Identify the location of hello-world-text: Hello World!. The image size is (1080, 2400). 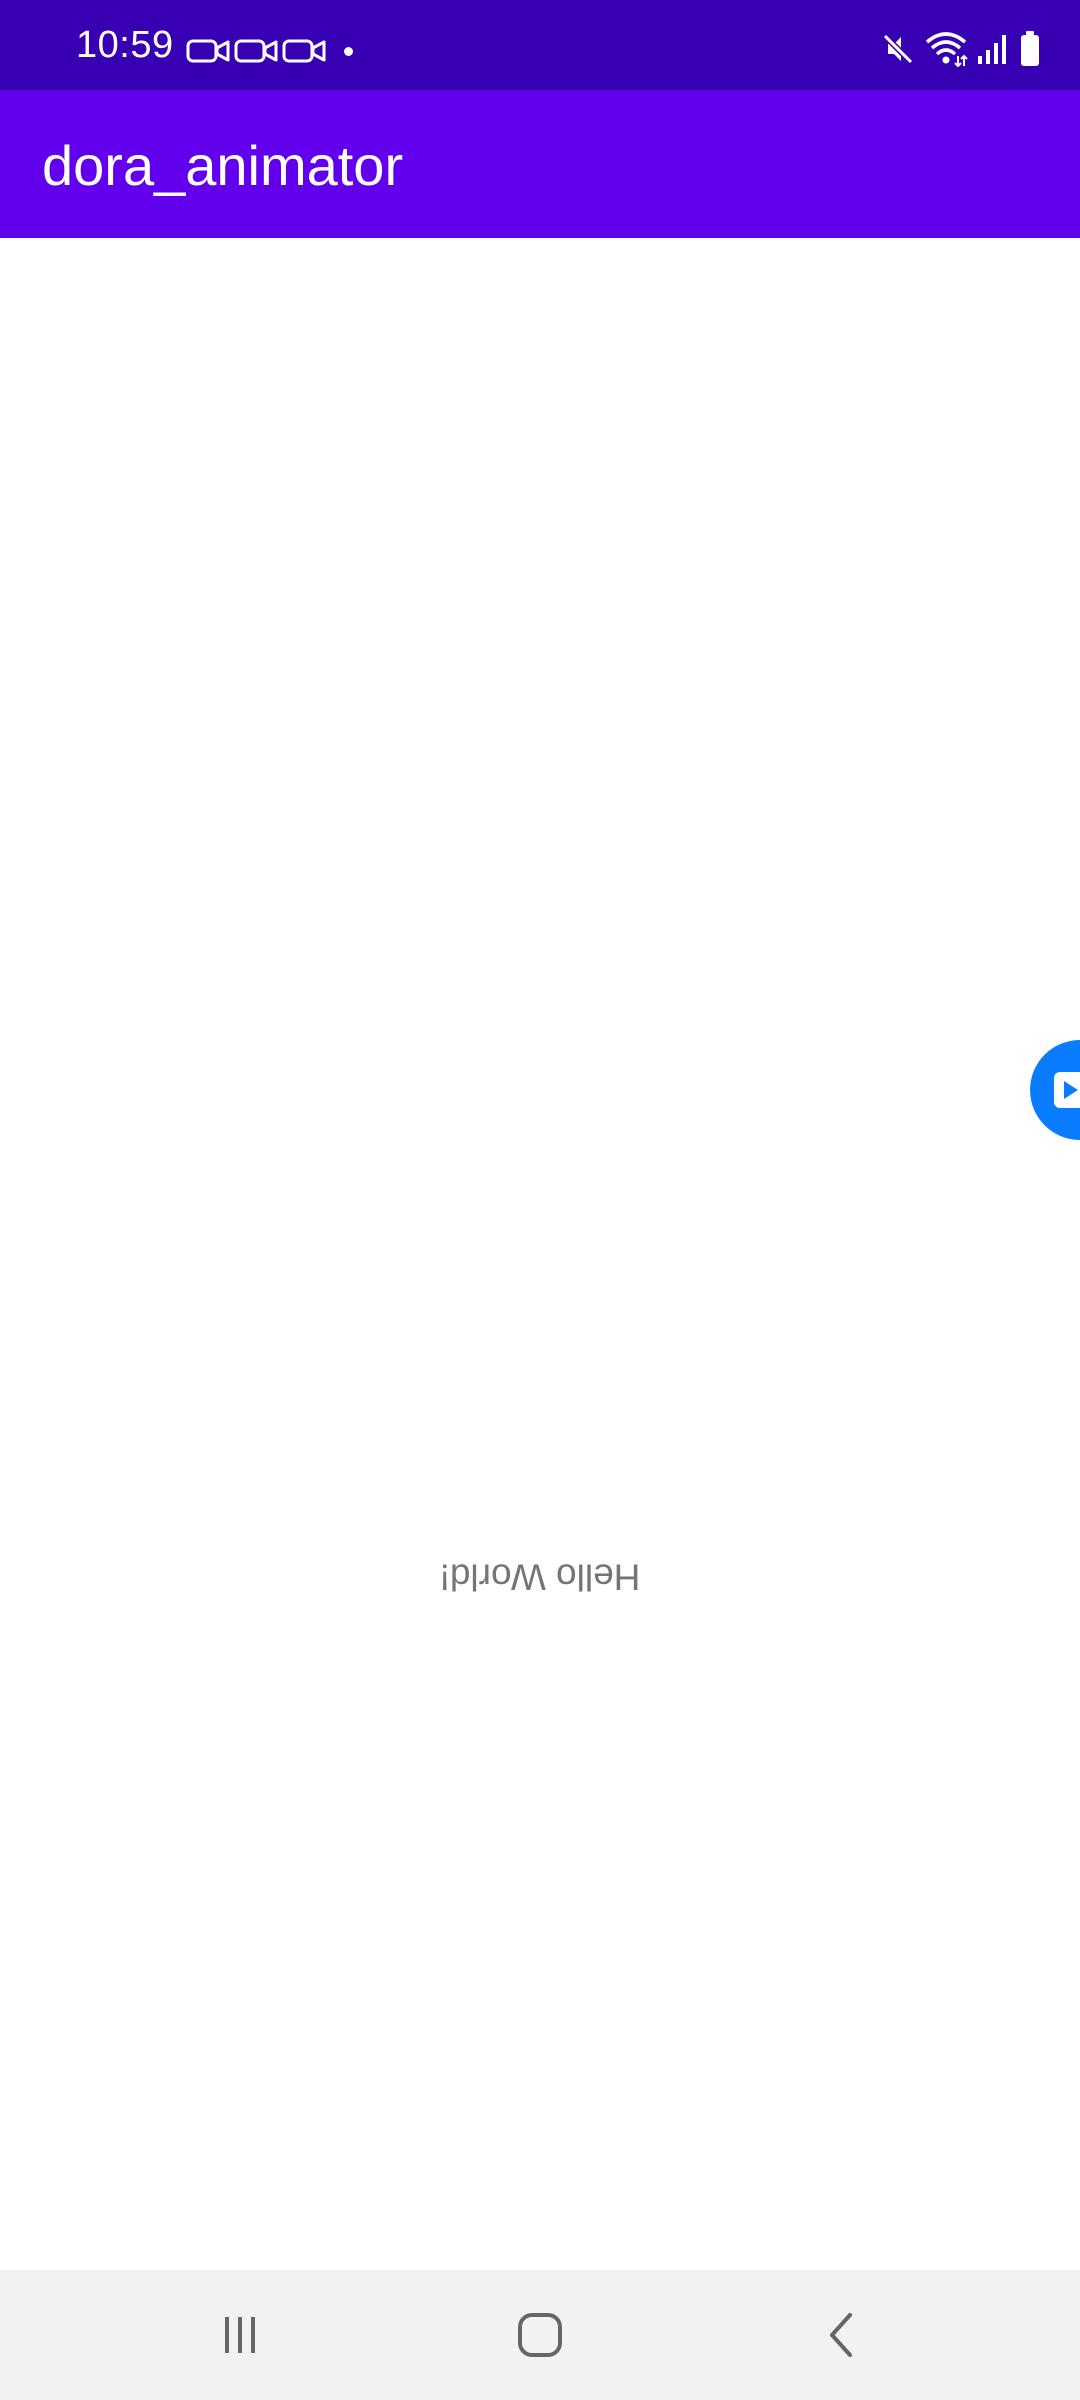
(540, 1577).